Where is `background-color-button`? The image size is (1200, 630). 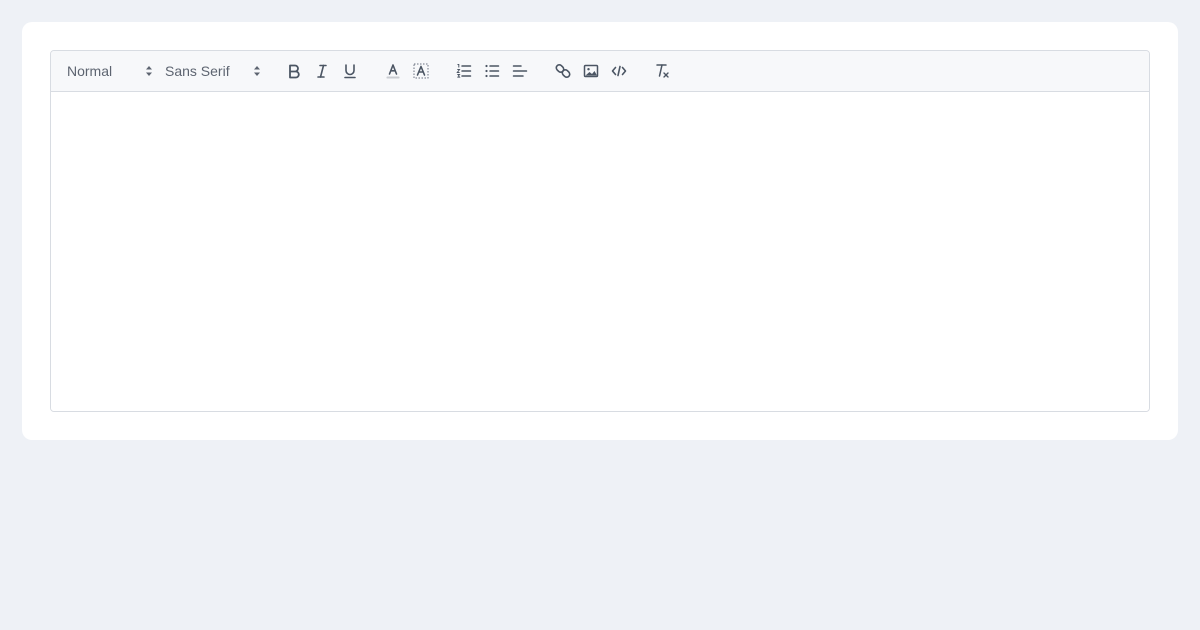
background-color-button is located at coordinates (421, 71).